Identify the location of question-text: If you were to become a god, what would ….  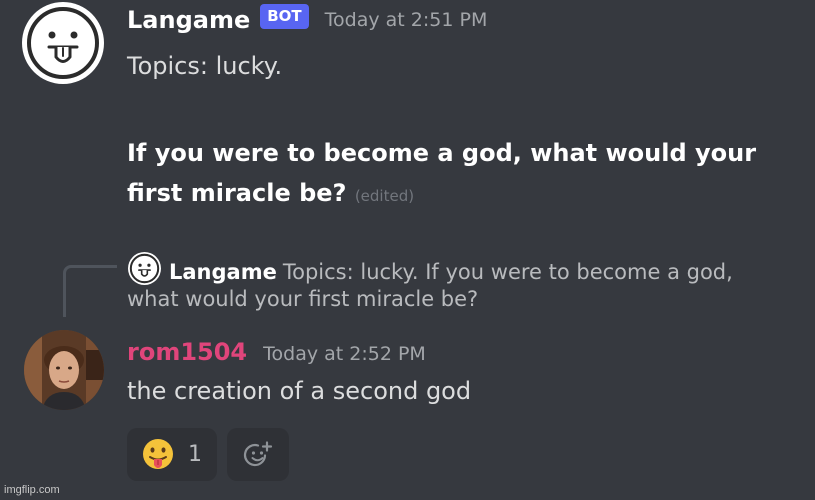
(442, 173).